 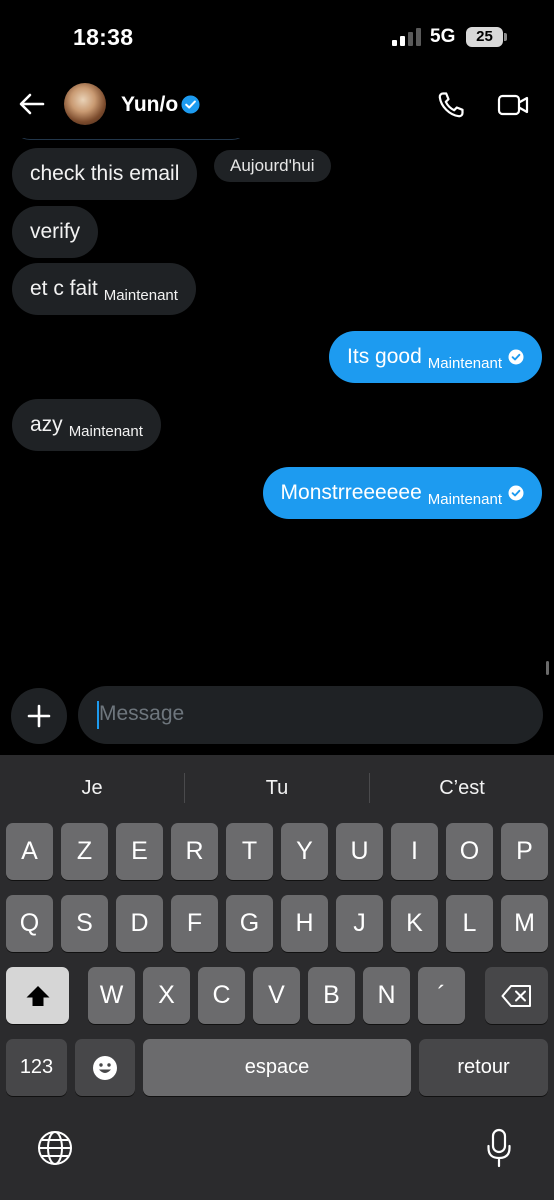 I want to click on message-text: Monstrreeeeee, so click(x=351, y=492).